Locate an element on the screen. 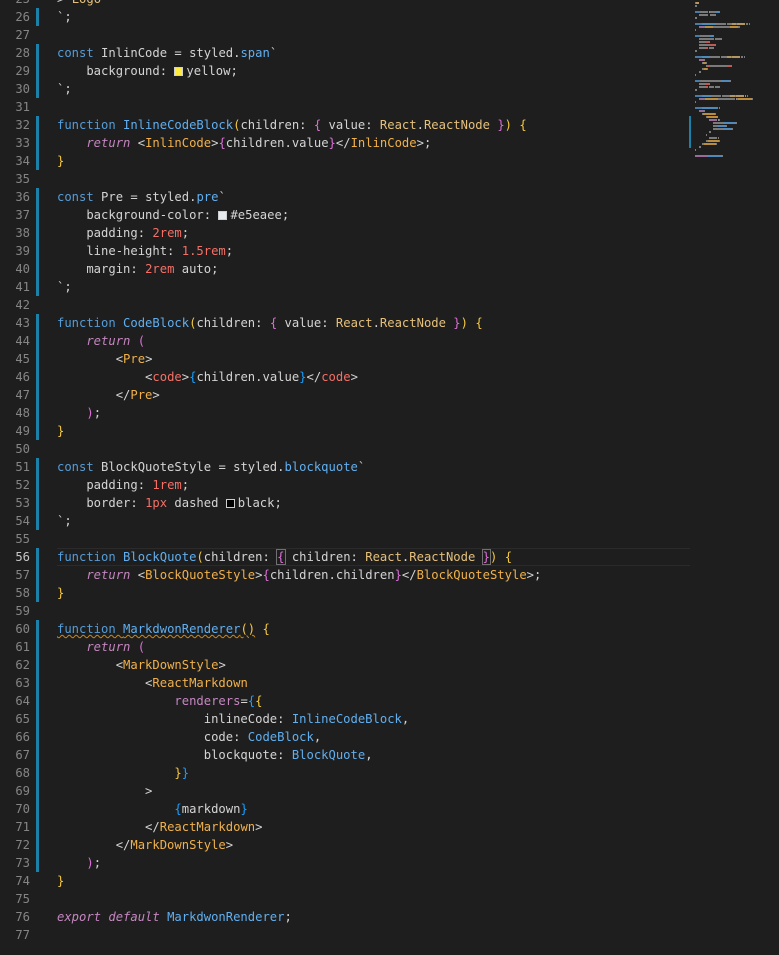 The height and width of the screenshot is (955, 779). code-line: 47 </Pre> is located at coordinates (345, 395).